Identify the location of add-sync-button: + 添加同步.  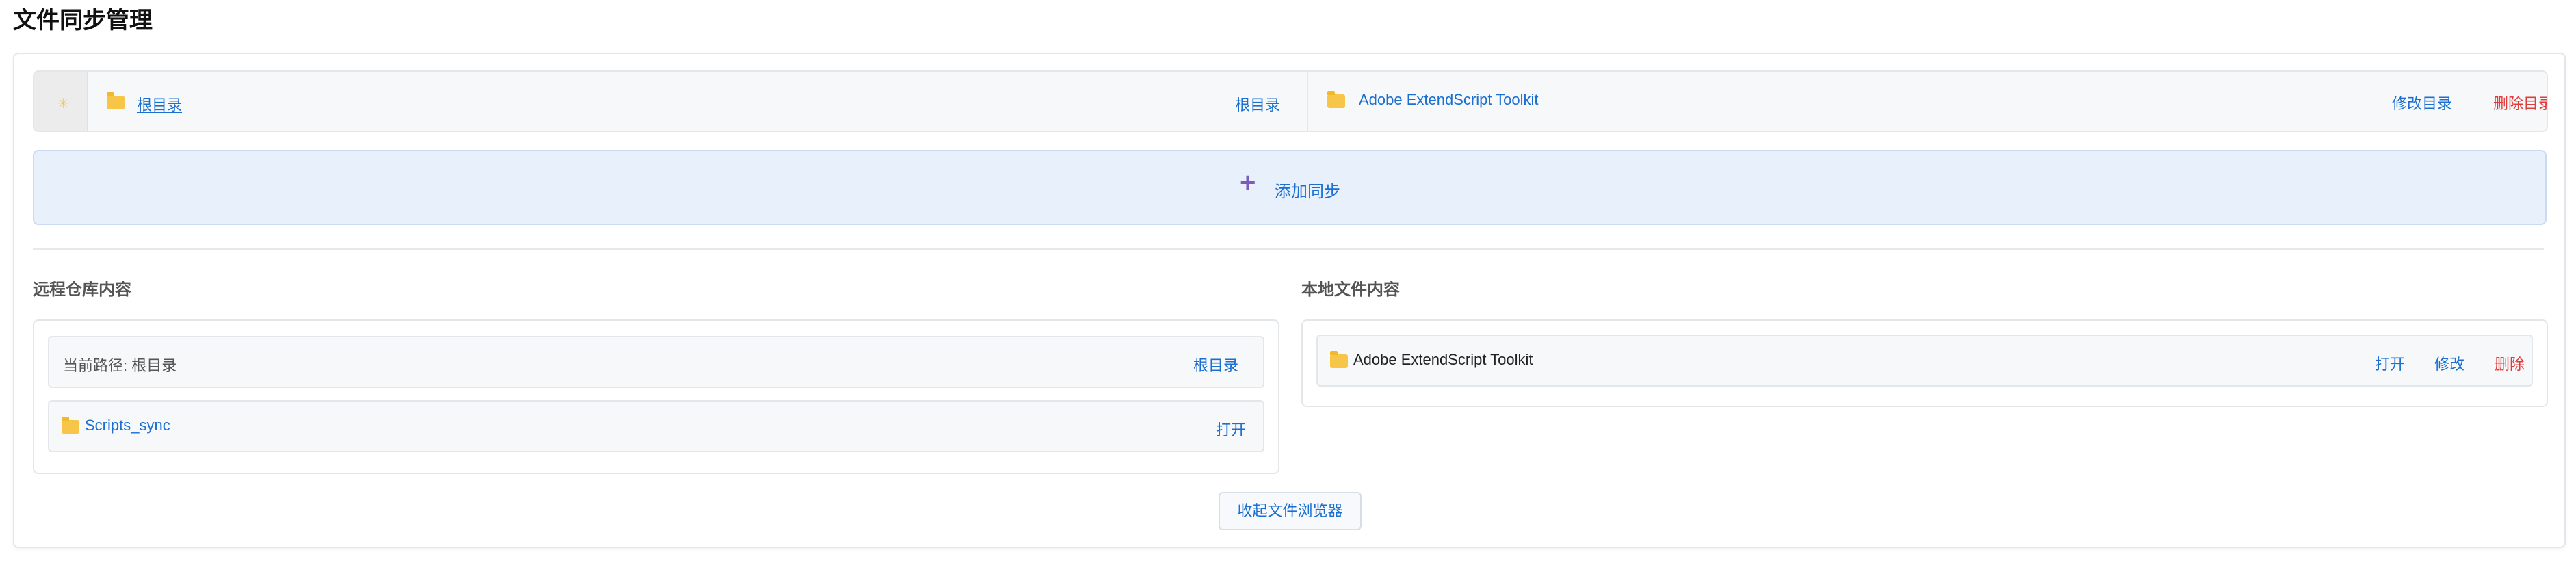
(1290, 188).